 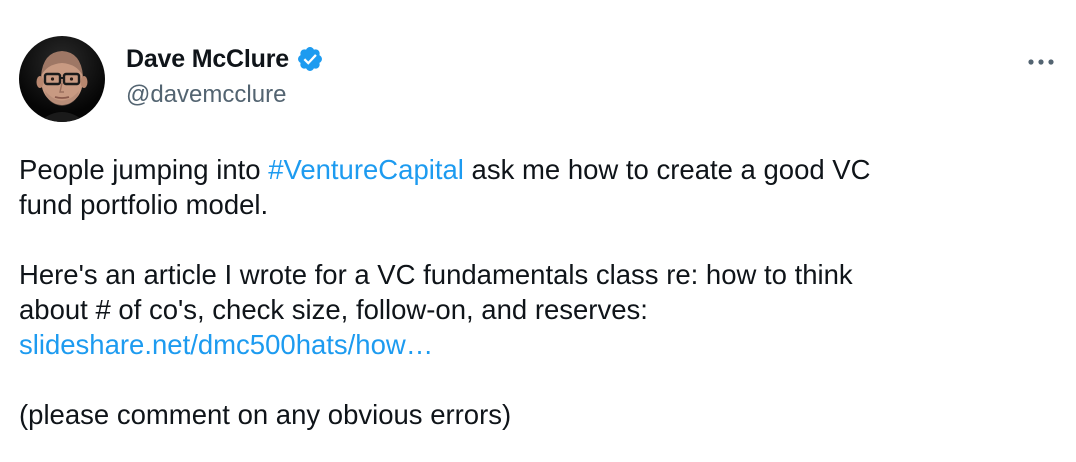 I want to click on more-horizontal-icon, so click(x=1041, y=62).